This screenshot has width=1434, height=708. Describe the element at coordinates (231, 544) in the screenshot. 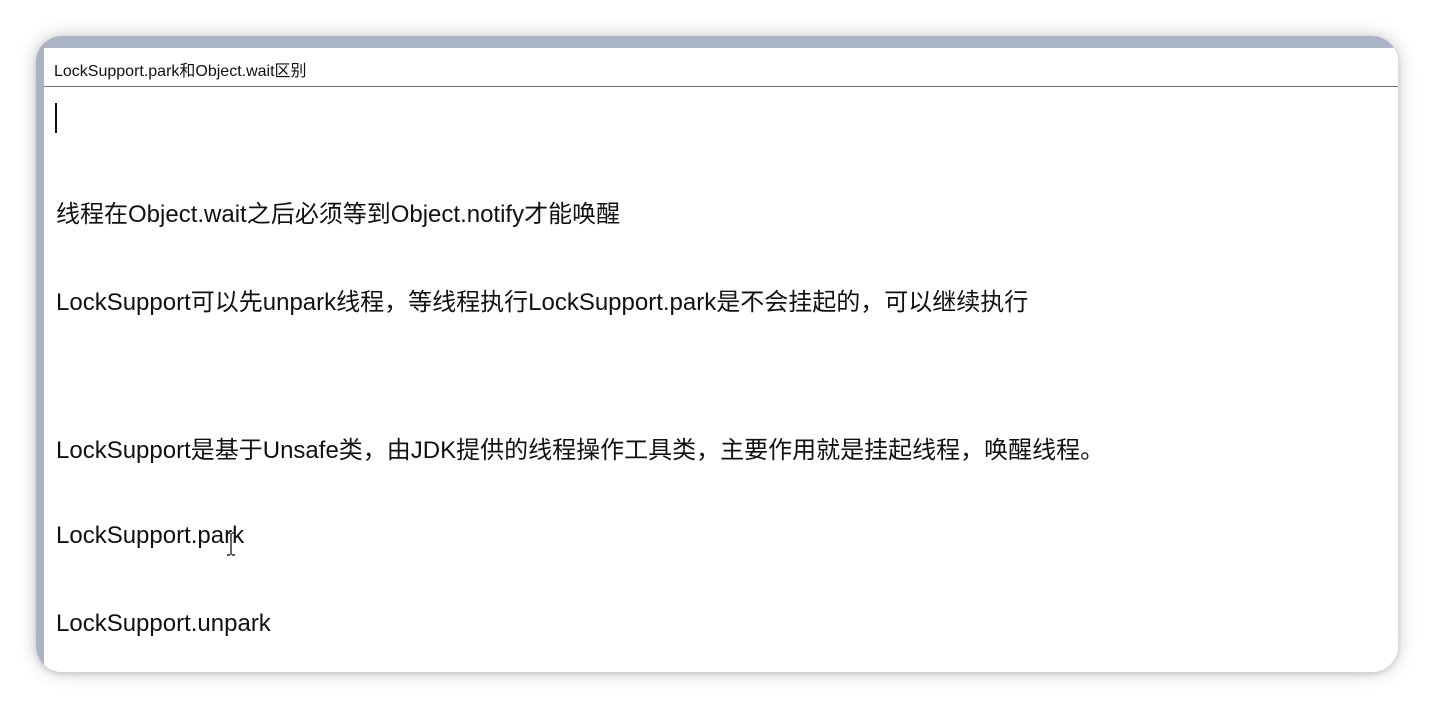

I see `text-cursor-icon` at that location.